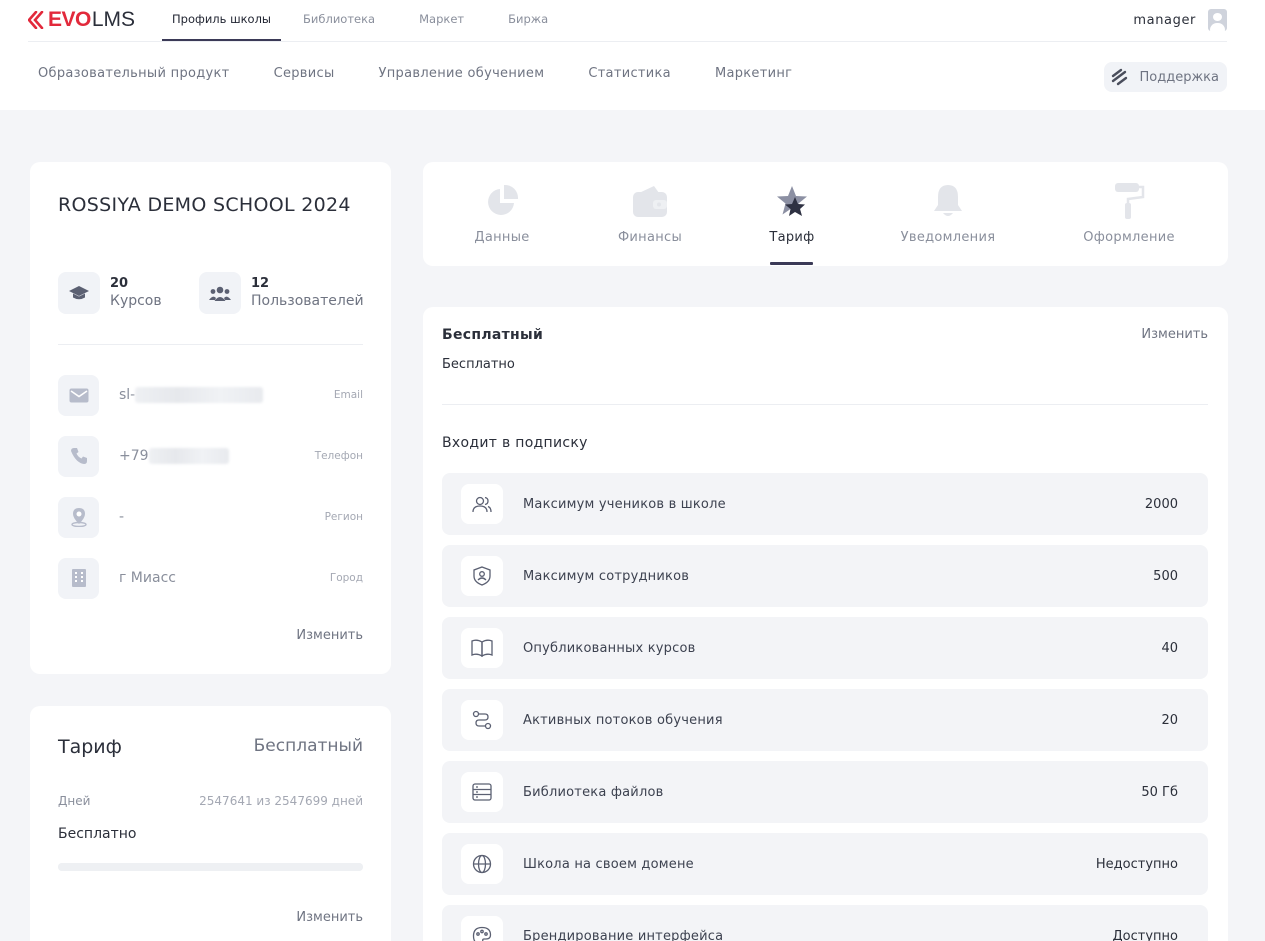 The image size is (1265, 941). What do you see at coordinates (441, 20) in the screenshot?
I see `top-tab-market: Маркет` at bounding box center [441, 20].